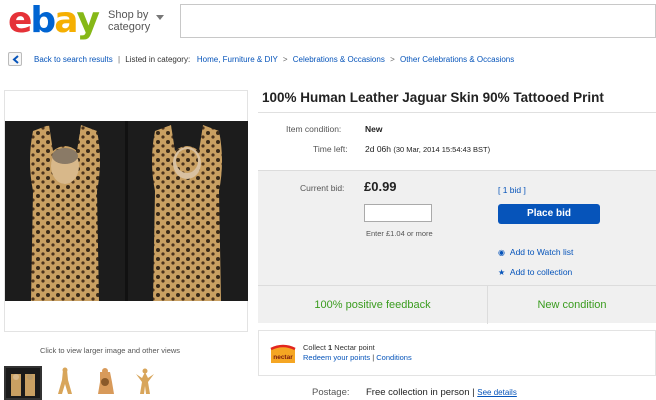 Image resolution: width=656 pixels, height=400 pixels. I want to click on star-icon: ★, so click(502, 272).